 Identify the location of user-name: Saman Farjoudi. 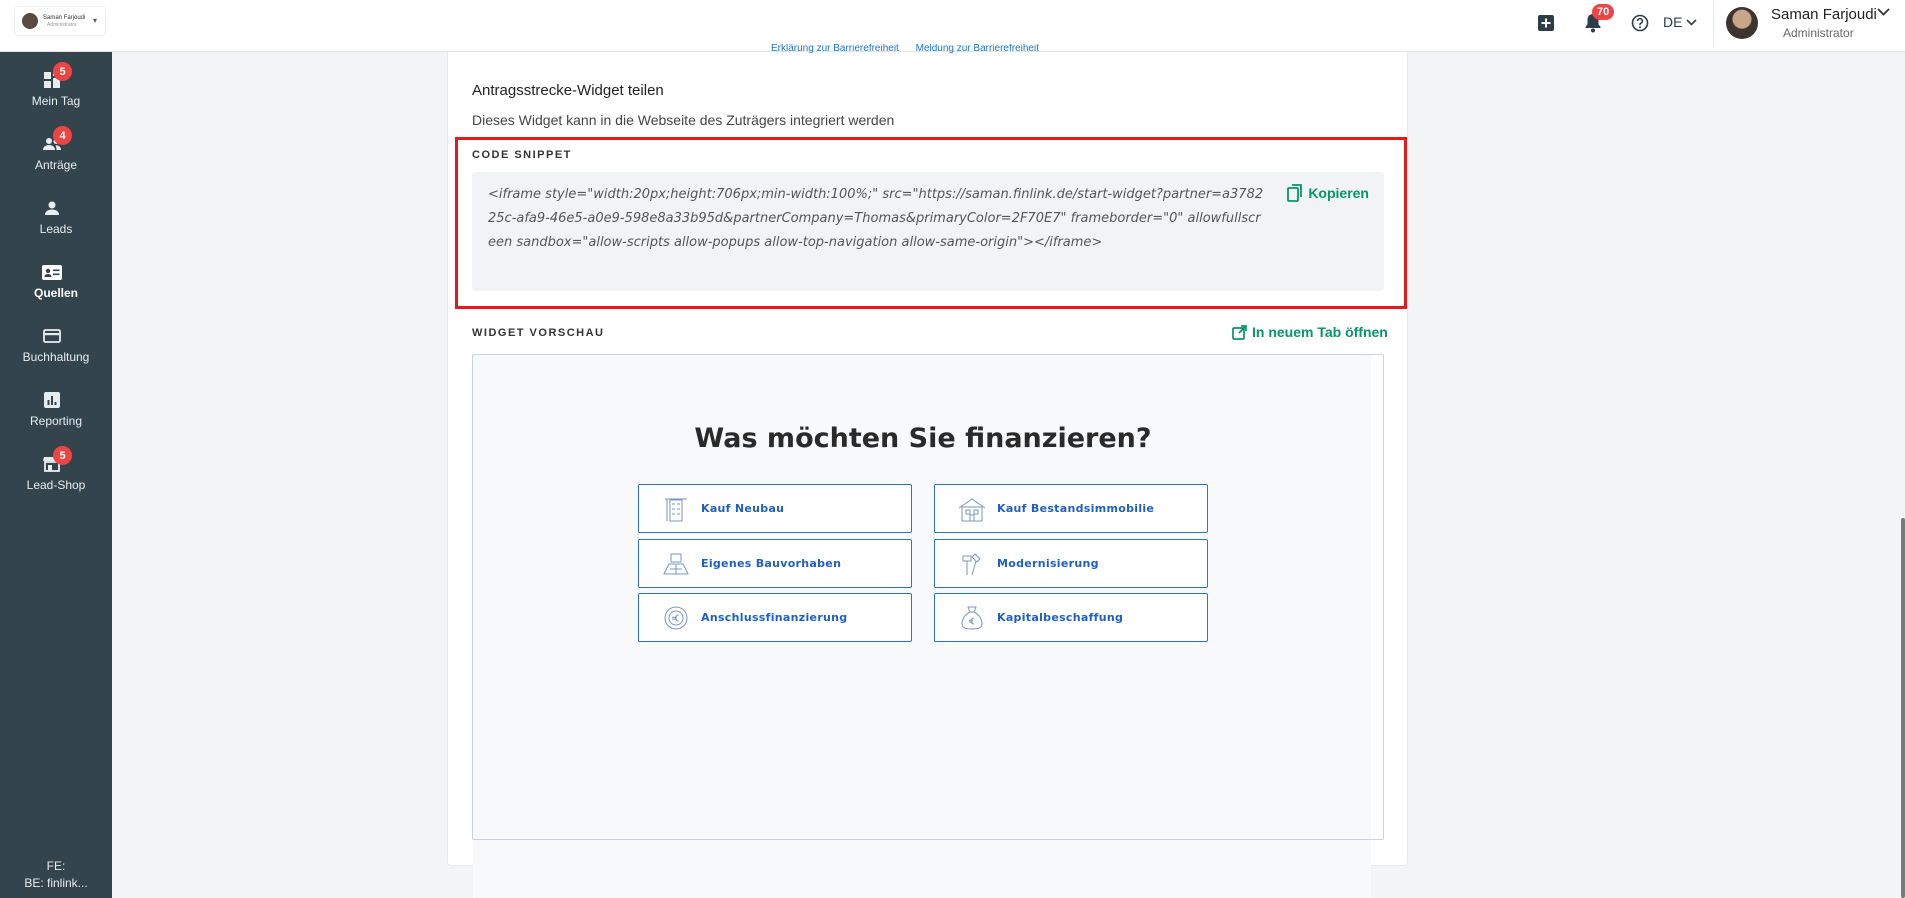
(1824, 14).